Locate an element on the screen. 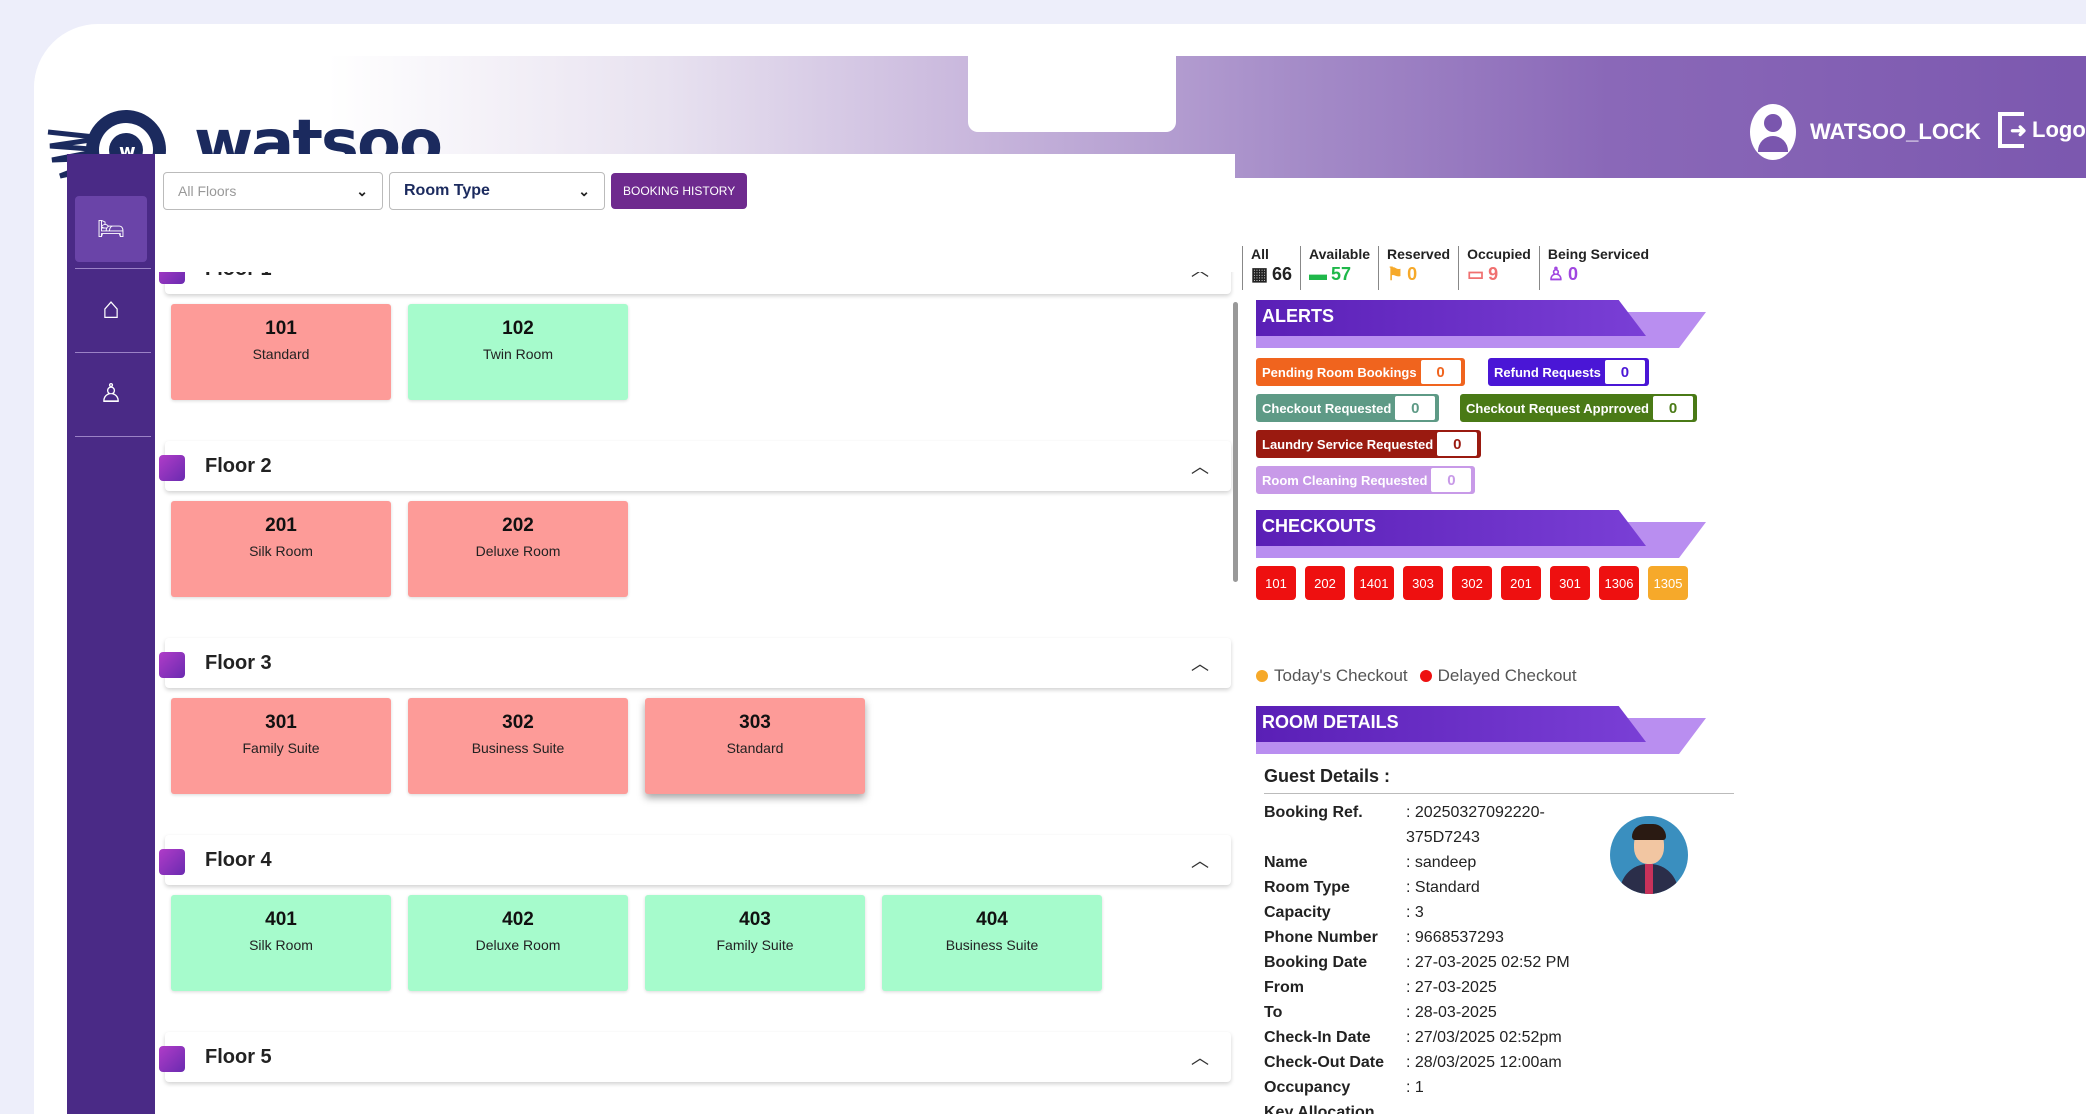 Image resolution: width=2086 pixels, height=1114 pixels. floor-header: Floor 3 ︿ is located at coordinates (695, 663).